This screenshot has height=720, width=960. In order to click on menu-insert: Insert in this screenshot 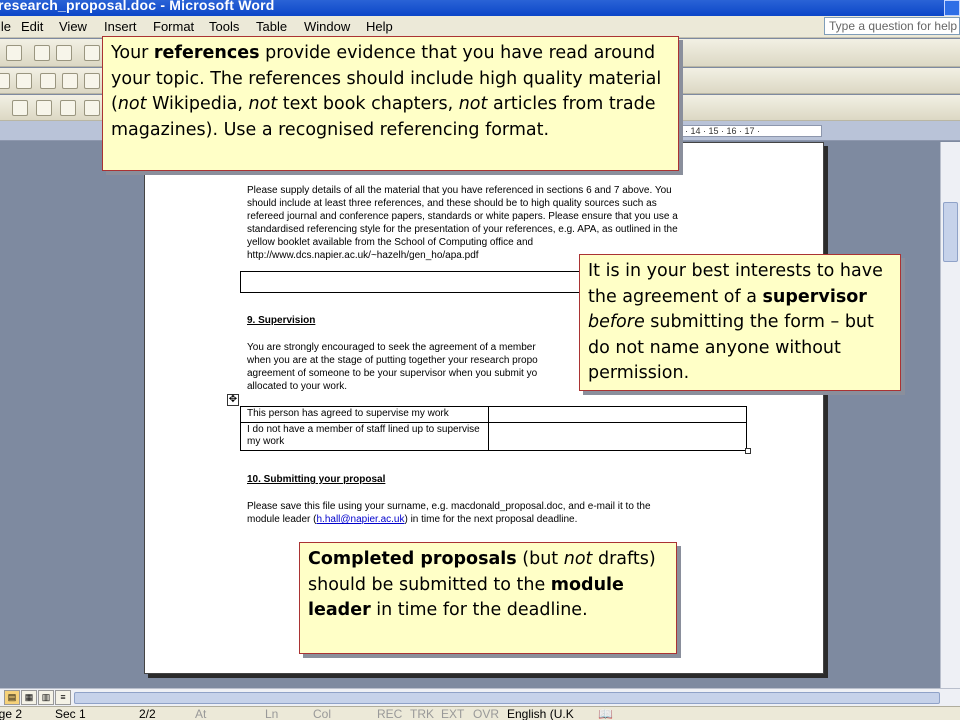, I will do `click(120, 27)`.